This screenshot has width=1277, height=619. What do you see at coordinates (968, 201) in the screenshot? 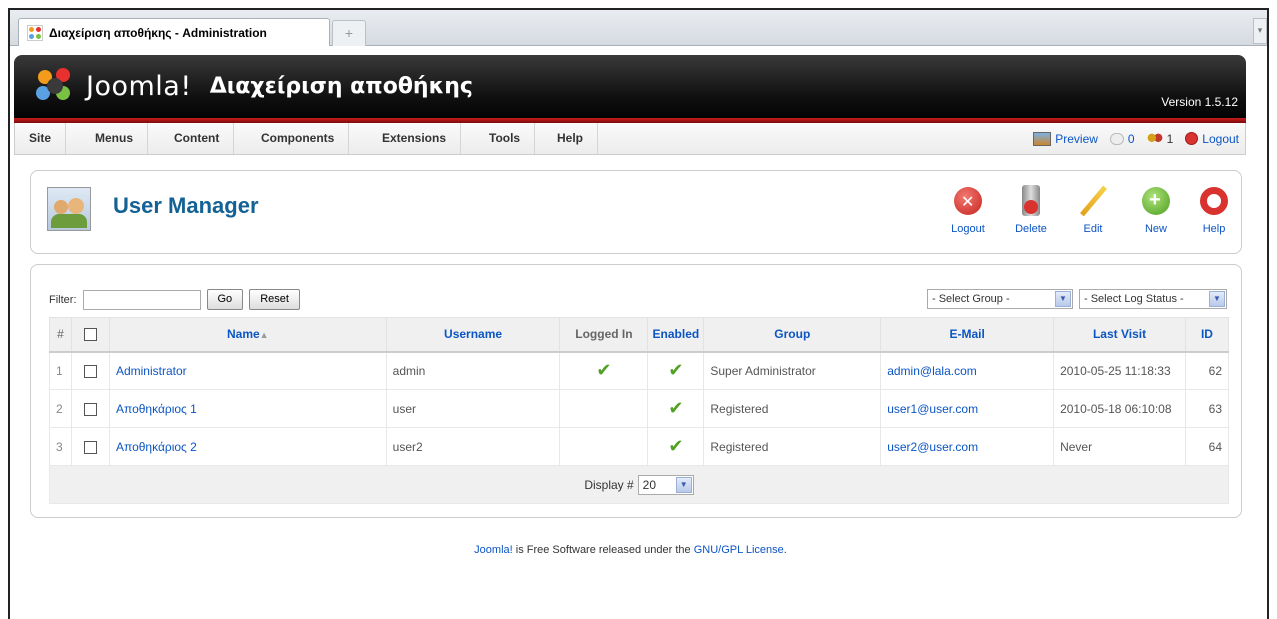
I see `logout-icon: ✕` at bounding box center [968, 201].